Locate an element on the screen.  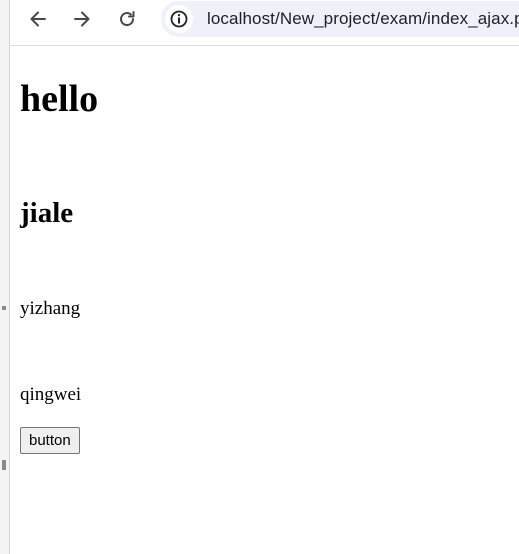
info-circle-icon is located at coordinates (179, 19).